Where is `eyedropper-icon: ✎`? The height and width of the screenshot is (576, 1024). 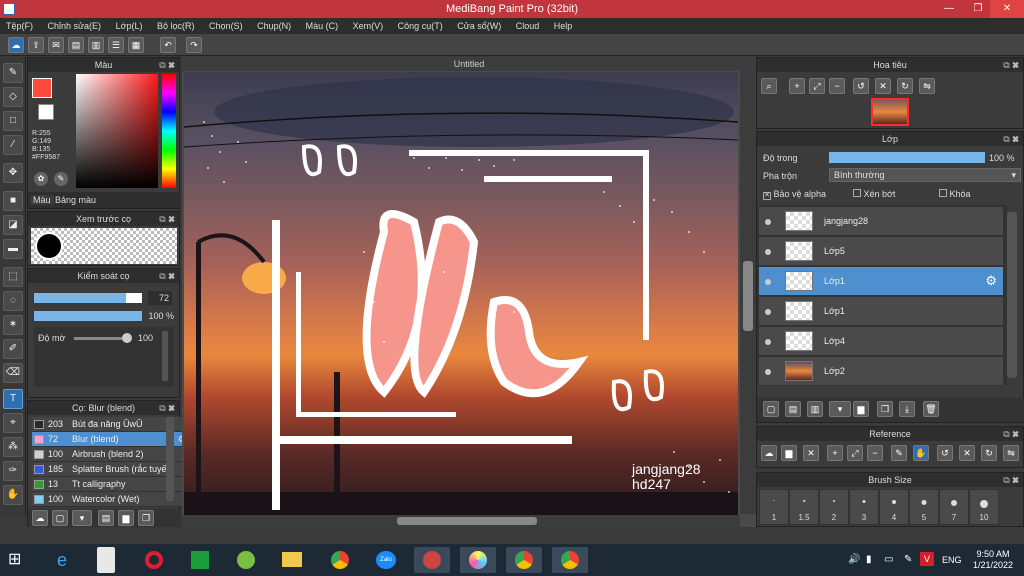 eyedropper-icon: ✎ is located at coordinates (61, 179).